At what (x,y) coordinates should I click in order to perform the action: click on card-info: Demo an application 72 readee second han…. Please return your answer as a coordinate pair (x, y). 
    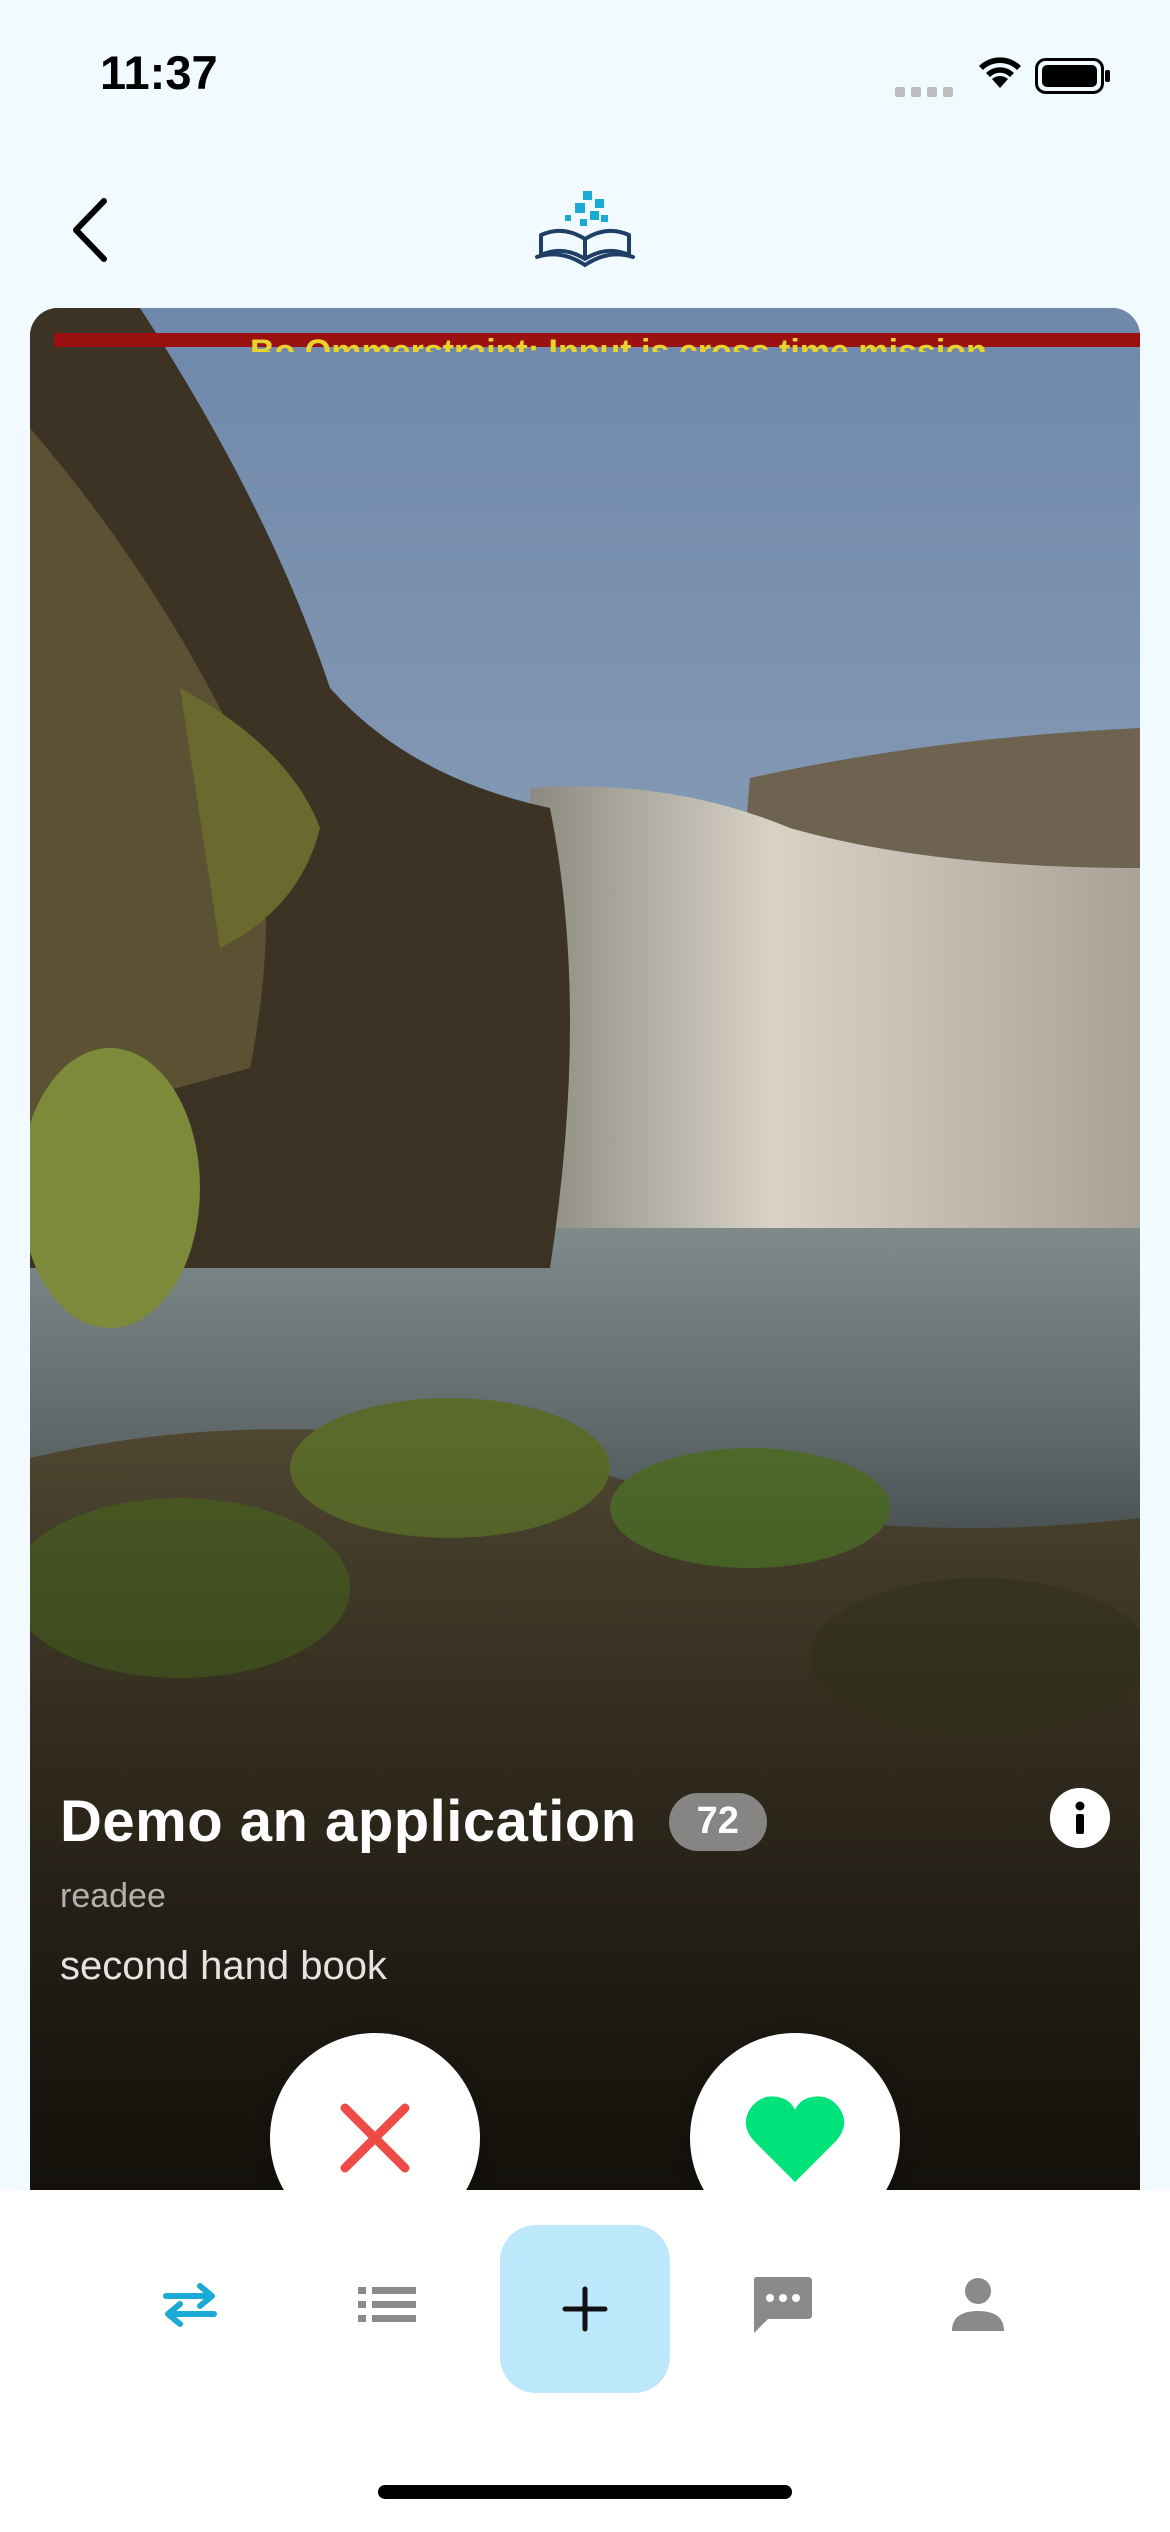
    Looking at the image, I should click on (585, 1888).